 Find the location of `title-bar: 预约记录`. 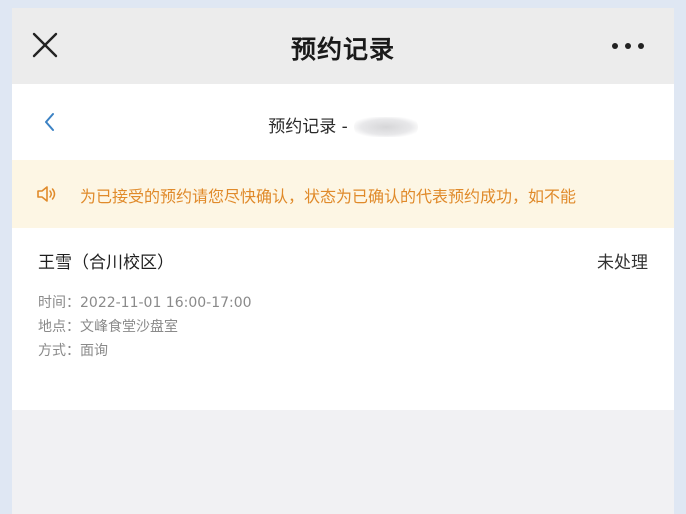

title-bar: 预约记录 is located at coordinates (343, 46).